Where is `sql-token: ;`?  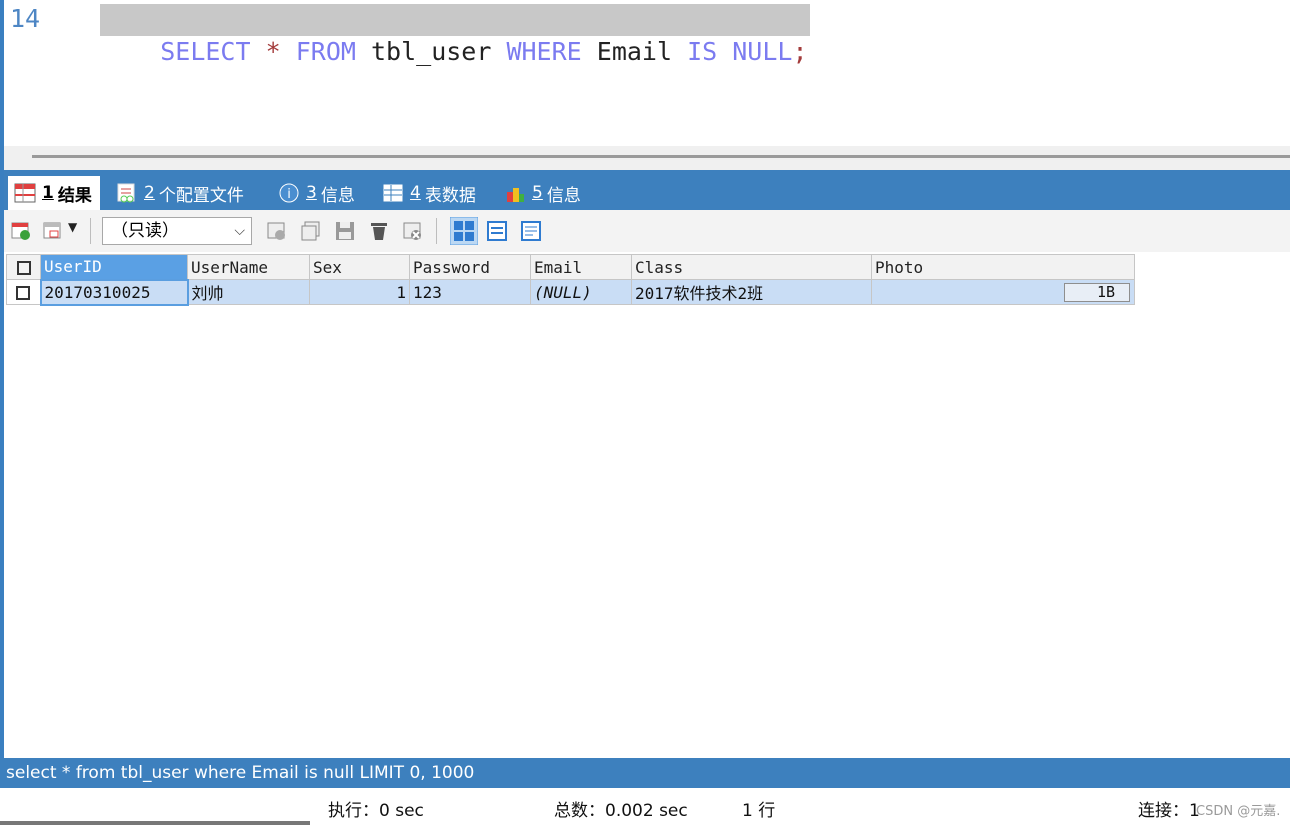 sql-token: ; is located at coordinates (800, 51).